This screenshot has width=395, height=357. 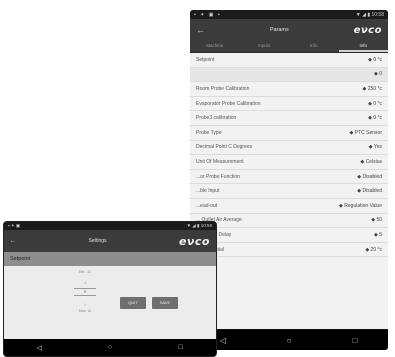 I want to click on param-label: Evaporator Probe Calibration, so click(x=228, y=103).